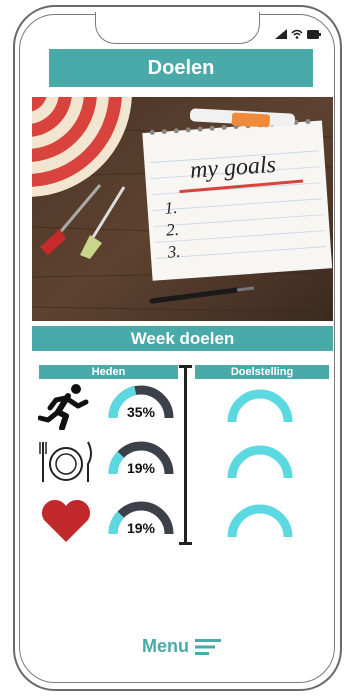 The width and height of the screenshot is (356, 697). I want to click on battery-icon, so click(314, 34).